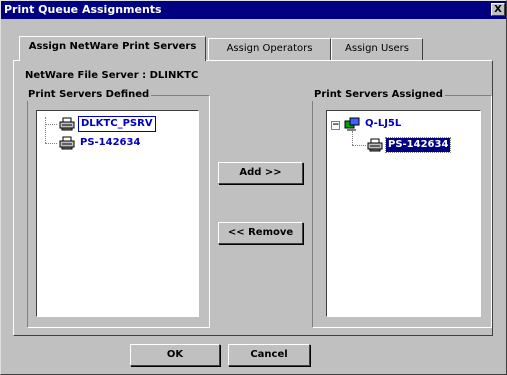  Describe the element at coordinates (260, 173) in the screenshot. I see `add-button: Add >>` at that location.